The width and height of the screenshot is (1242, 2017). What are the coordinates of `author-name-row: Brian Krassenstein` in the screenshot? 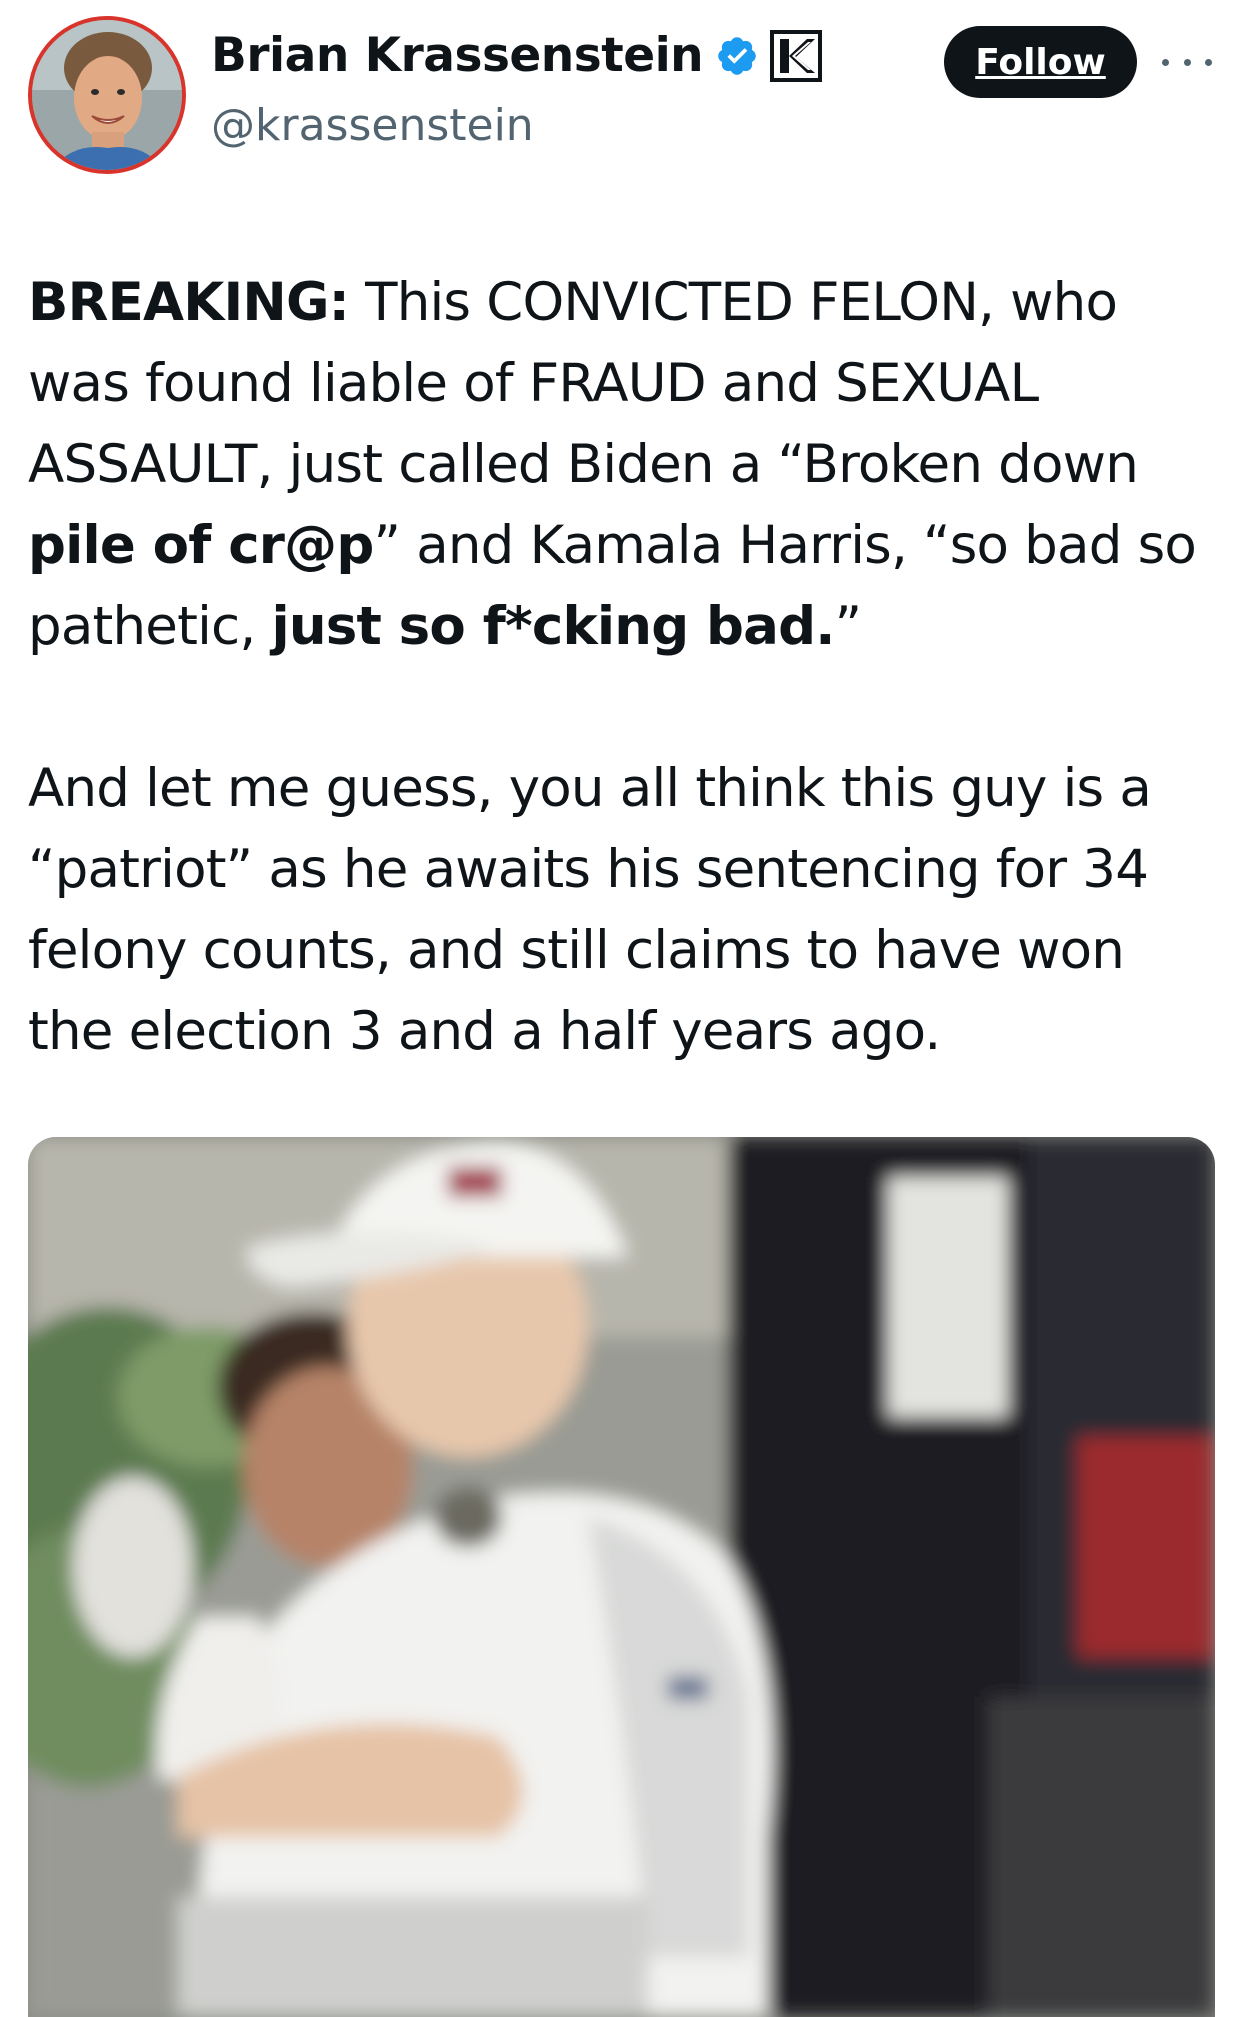 It's located at (517, 55).